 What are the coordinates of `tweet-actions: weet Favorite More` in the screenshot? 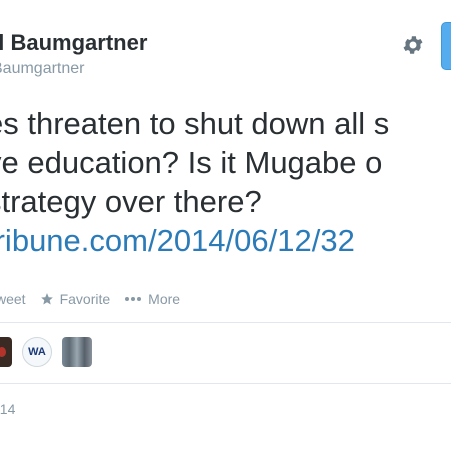 It's located at (97, 299).